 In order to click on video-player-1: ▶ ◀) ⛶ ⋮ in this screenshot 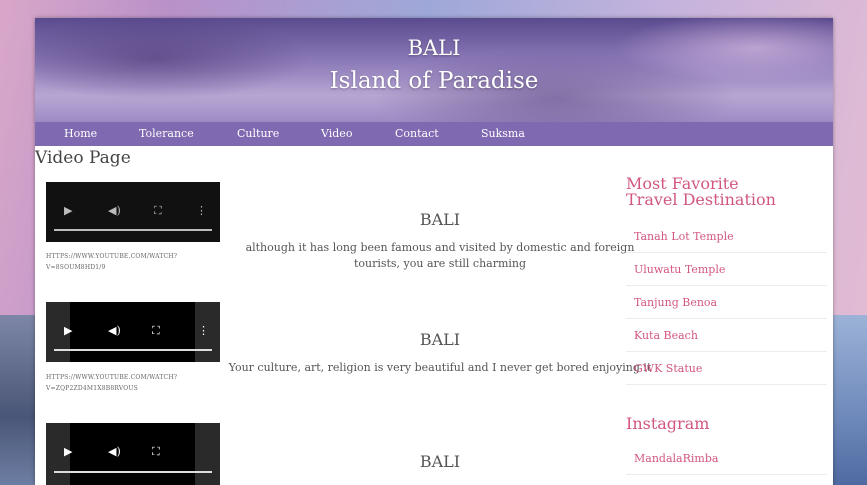, I will do `click(133, 212)`.